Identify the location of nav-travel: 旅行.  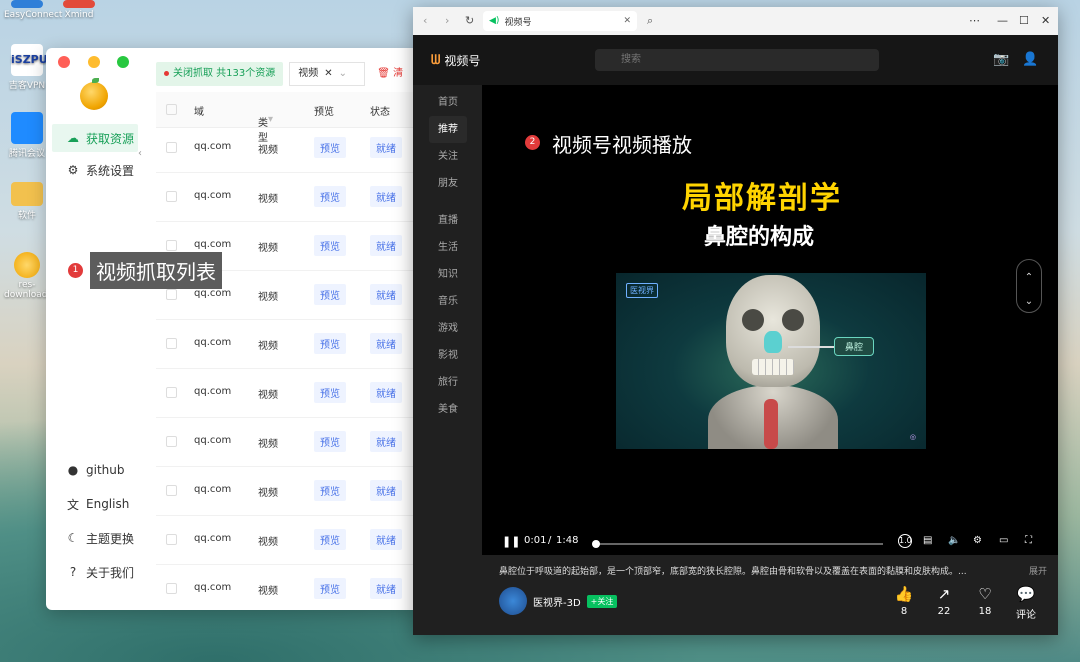
(448, 382).